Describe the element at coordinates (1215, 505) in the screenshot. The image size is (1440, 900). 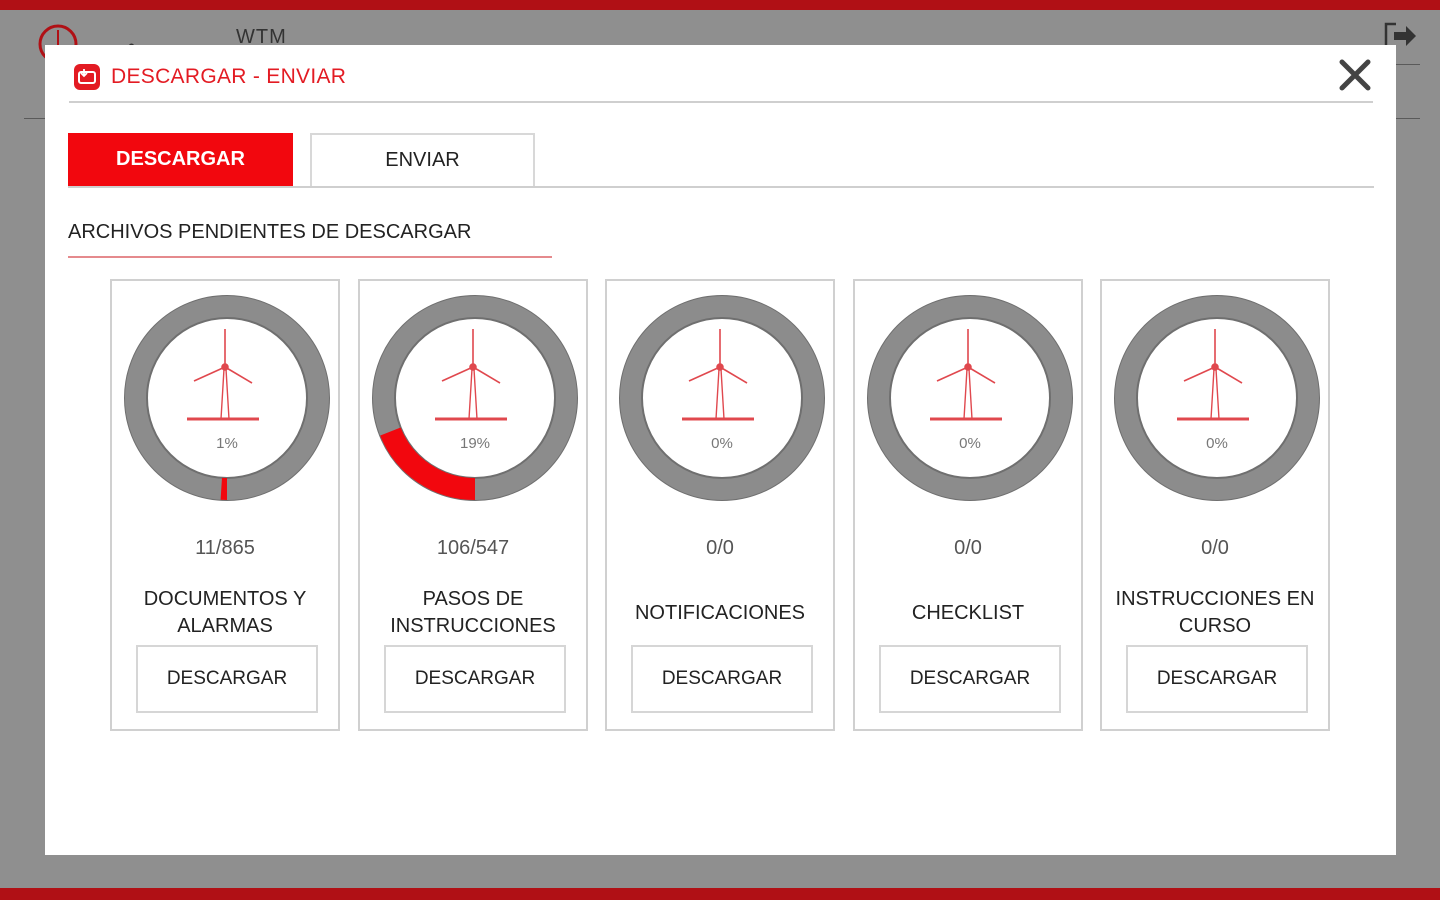
I see `card-instrucciones-en-curso: 0% 0/0 INSTRUCCIONES EN CURSO DESCARGAR` at that location.